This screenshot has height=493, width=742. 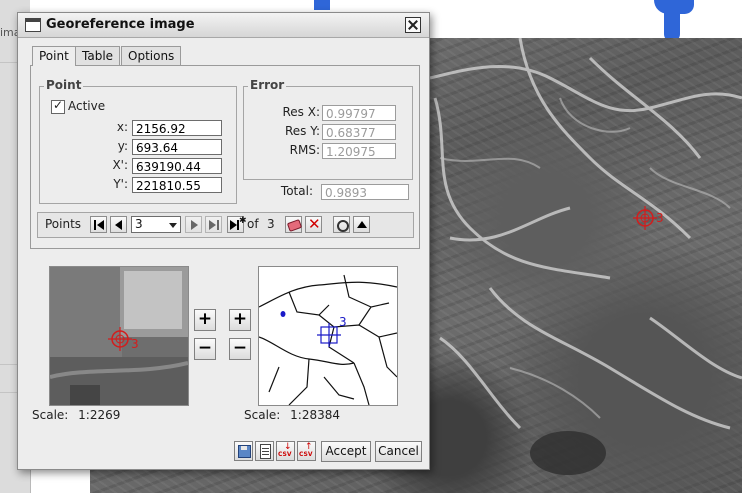 What do you see at coordinates (359, 132) in the screenshot?
I see `res-y-field: 0.68377` at bounding box center [359, 132].